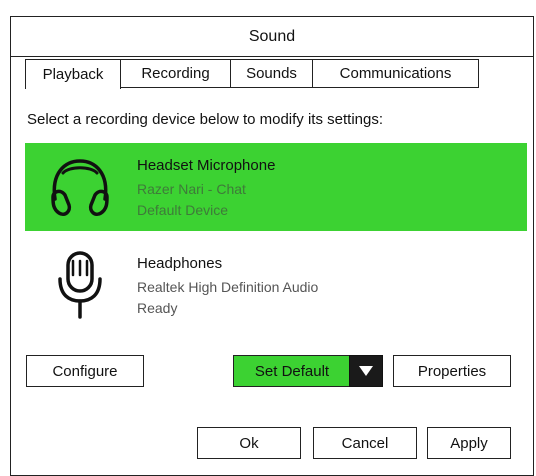 The image size is (536, 476). What do you see at coordinates (206, 165) in the screenshot?
I see `device-name: Headset Microphone` at bounding box center [206, 165].